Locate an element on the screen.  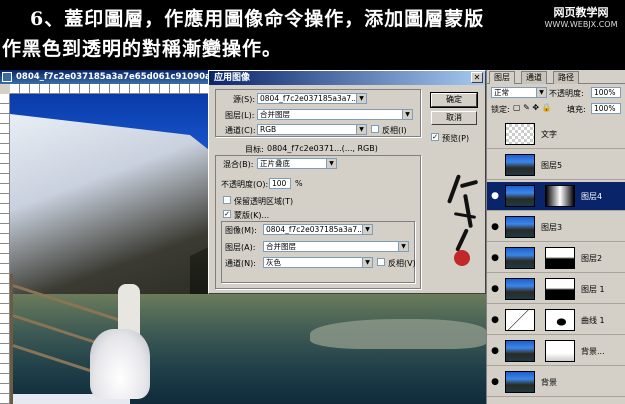
blending-label: 混合(B): is located at coordinates (238, 164).